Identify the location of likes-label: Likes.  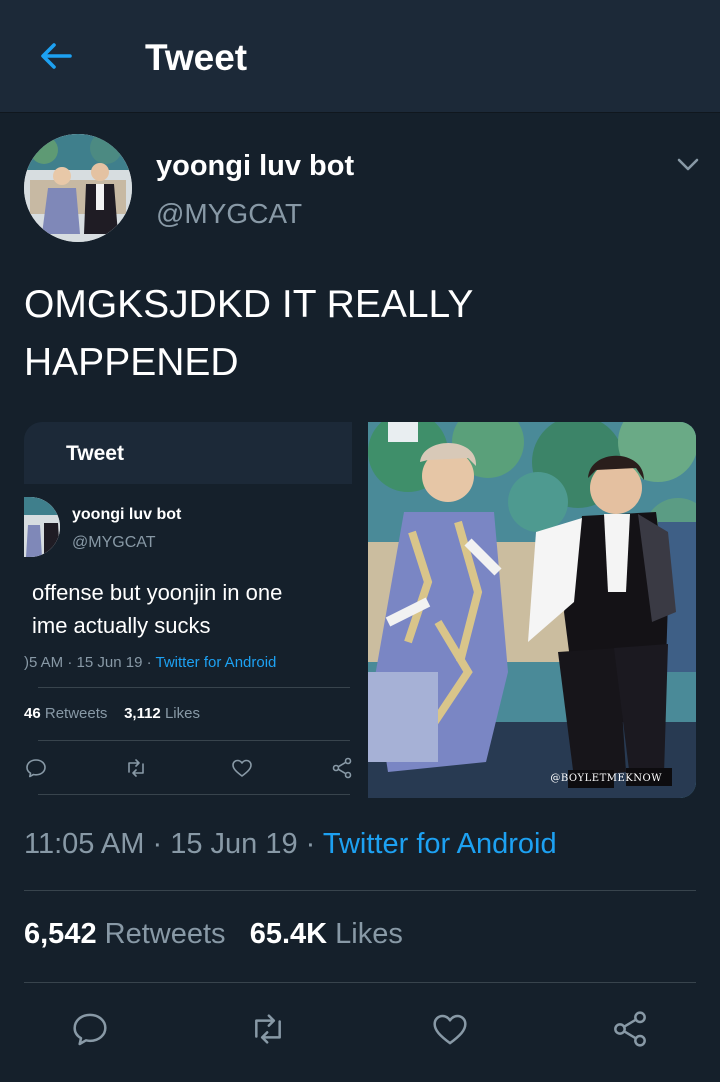
(369, 934).